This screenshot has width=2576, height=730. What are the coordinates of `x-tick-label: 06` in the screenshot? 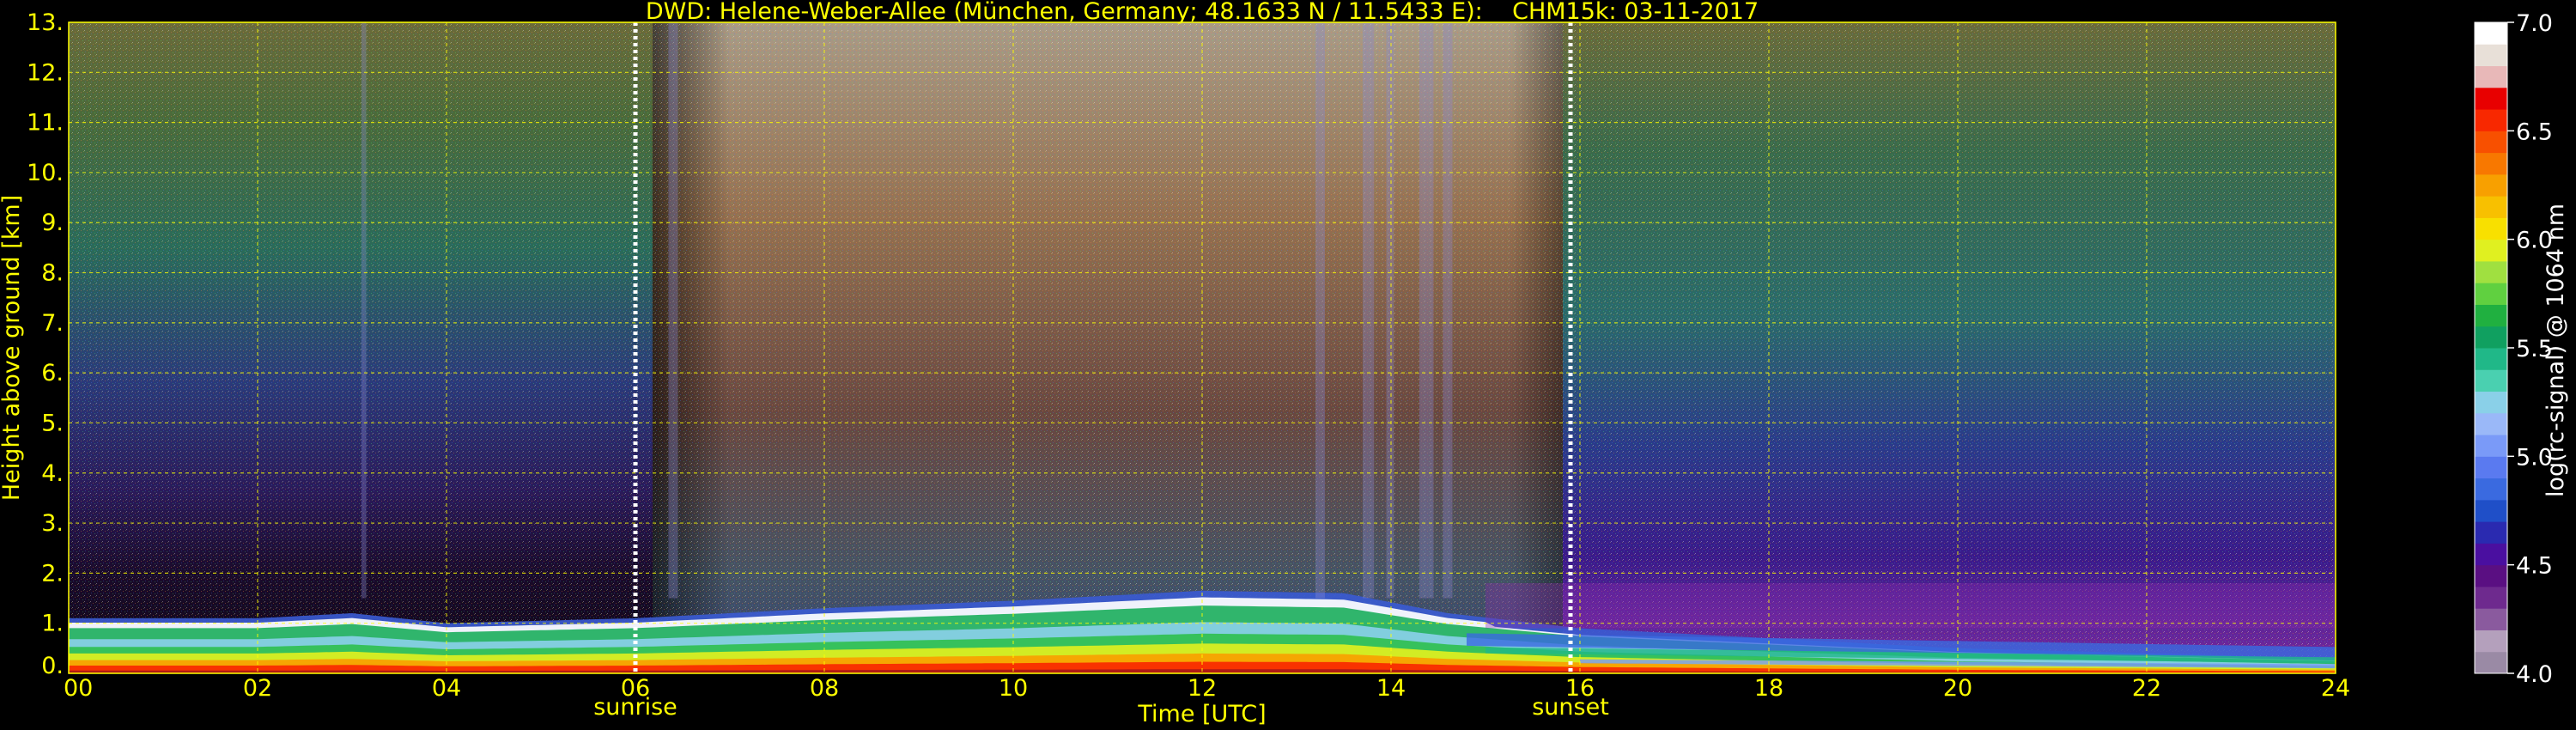 It's located at (636, 688).